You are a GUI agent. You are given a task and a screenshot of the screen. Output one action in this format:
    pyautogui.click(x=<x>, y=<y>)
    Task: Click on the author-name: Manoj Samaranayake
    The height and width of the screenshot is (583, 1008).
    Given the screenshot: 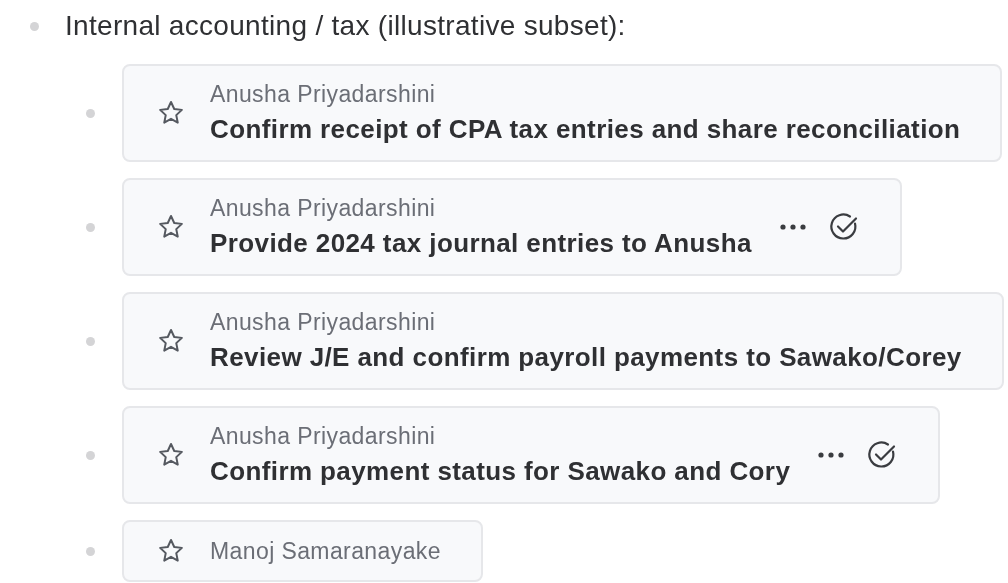 What is the action you would take?
    pyautogui.click(x=325, y=551)
    